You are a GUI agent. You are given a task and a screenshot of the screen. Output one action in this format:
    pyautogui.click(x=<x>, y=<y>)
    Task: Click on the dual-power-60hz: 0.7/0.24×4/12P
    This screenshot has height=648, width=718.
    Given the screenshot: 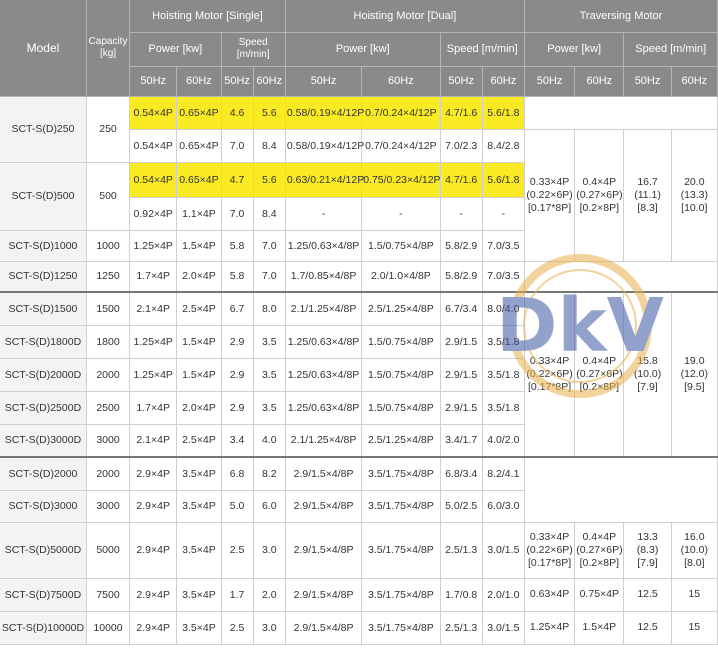 What is the action you would take?
    pyautogui.click(x=401, y=146)
    